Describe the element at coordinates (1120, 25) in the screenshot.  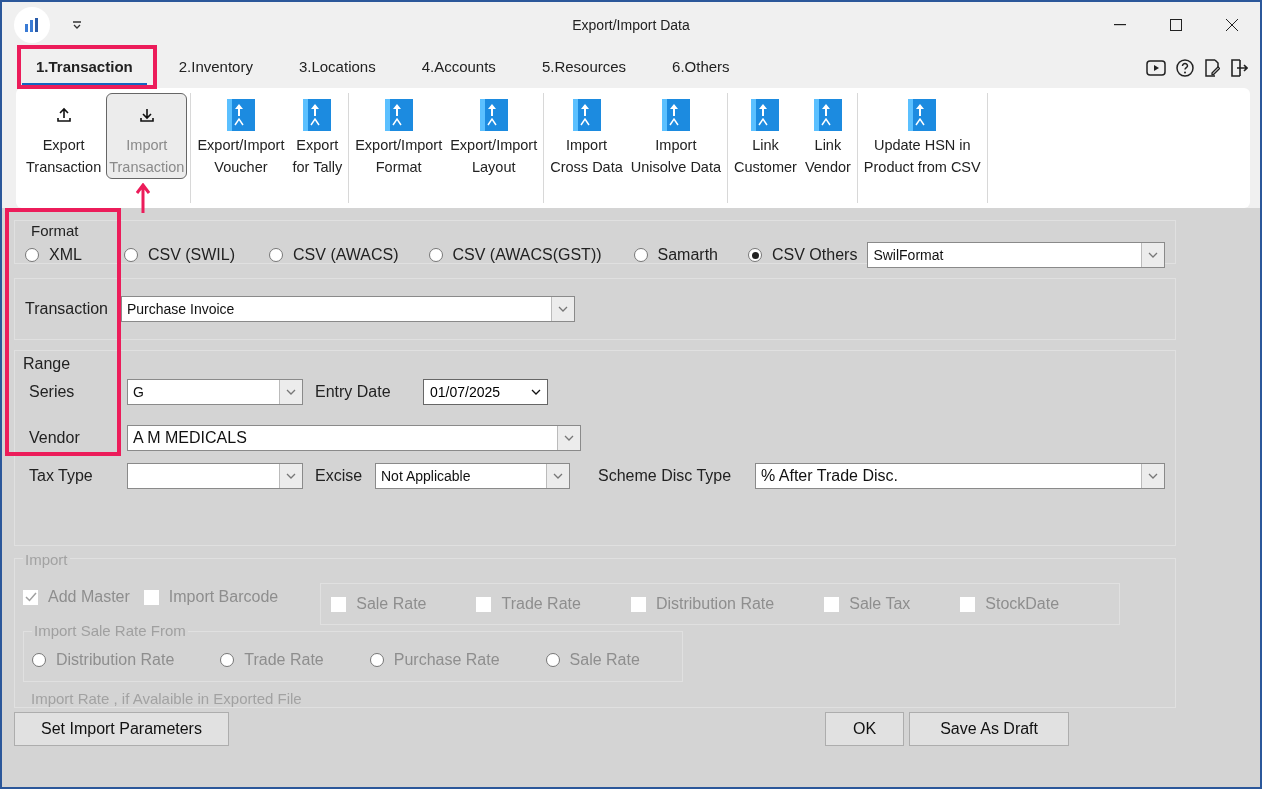
I see `minimize-icon` at that location.